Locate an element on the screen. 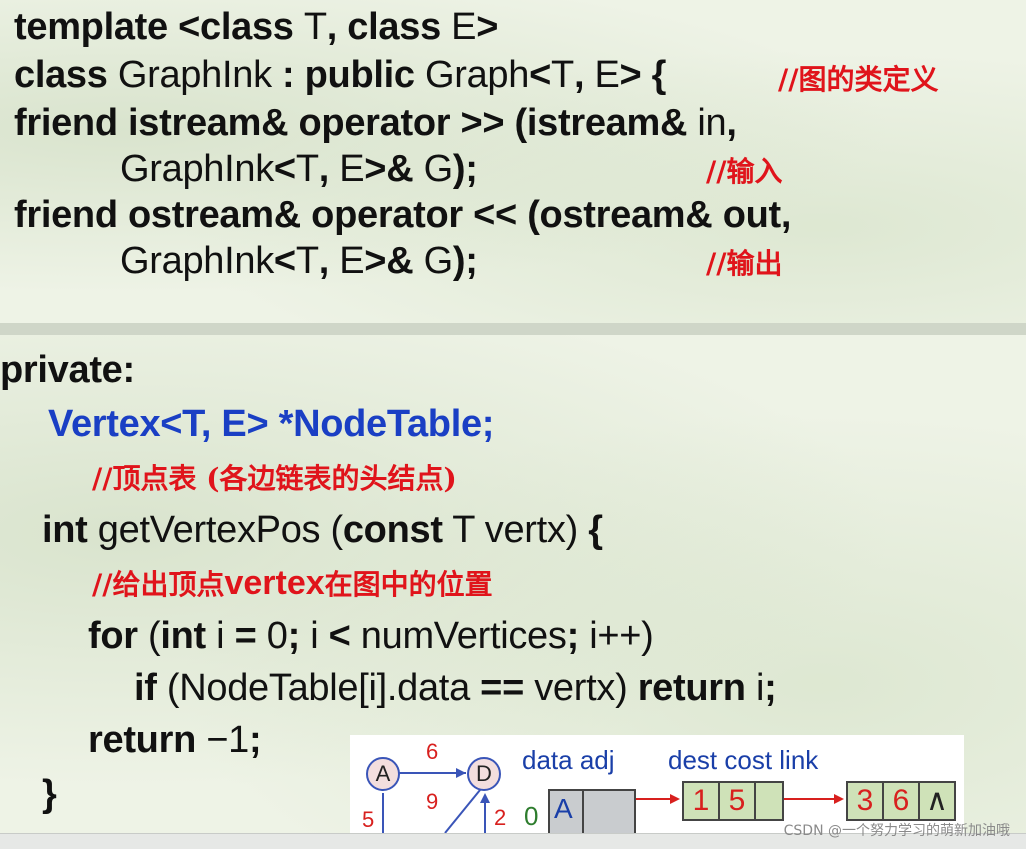 The image size is (1026, 849). slide-divider is located at coordinates (513, 329).